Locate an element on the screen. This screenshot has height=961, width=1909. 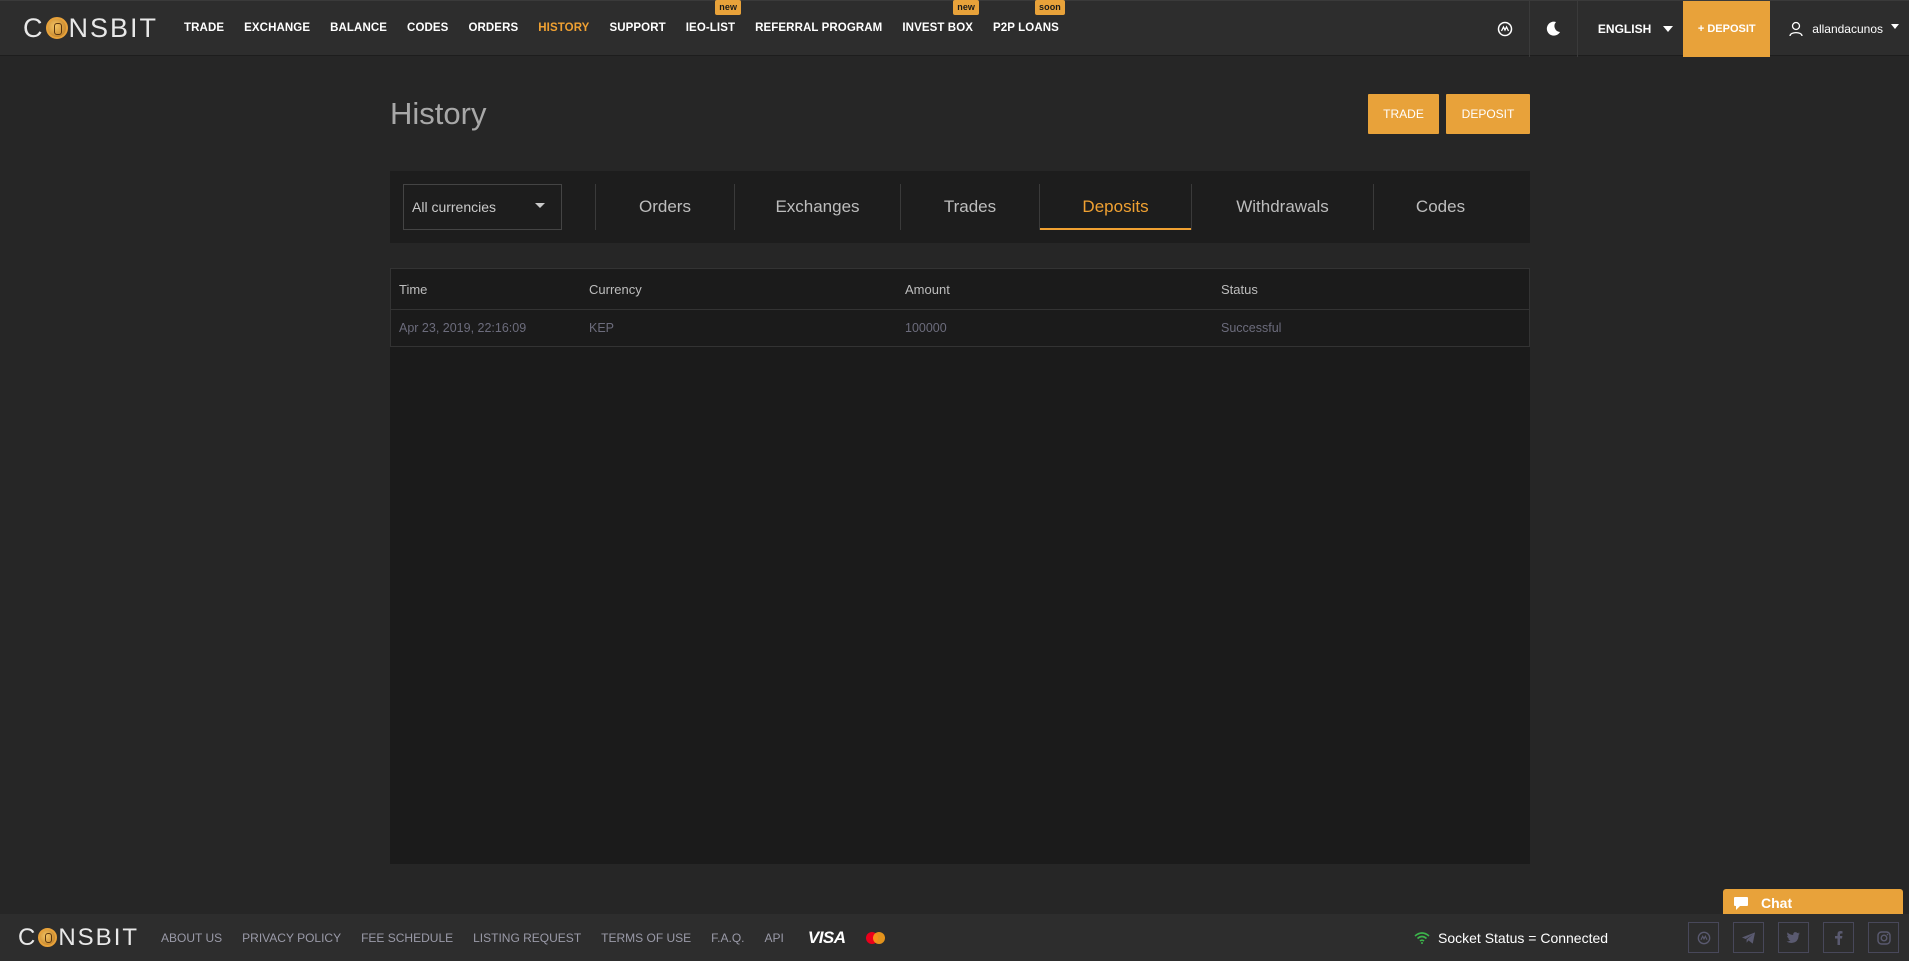
nav-codes-label: CODES is located at coordinates (428, 28).